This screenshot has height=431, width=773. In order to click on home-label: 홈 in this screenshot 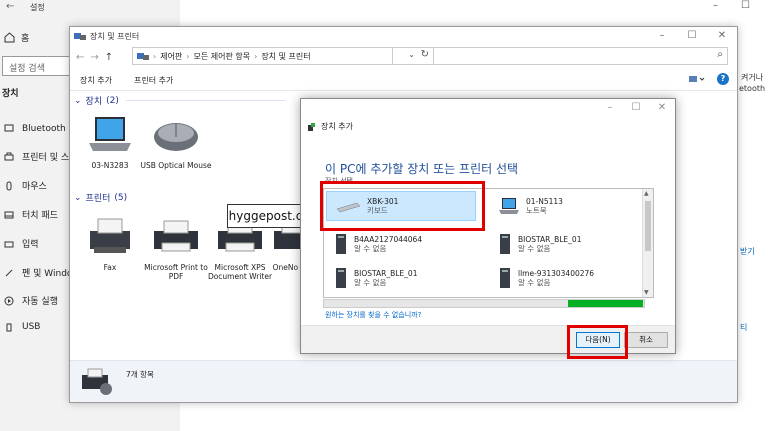, I will do `click(25, 39)`.